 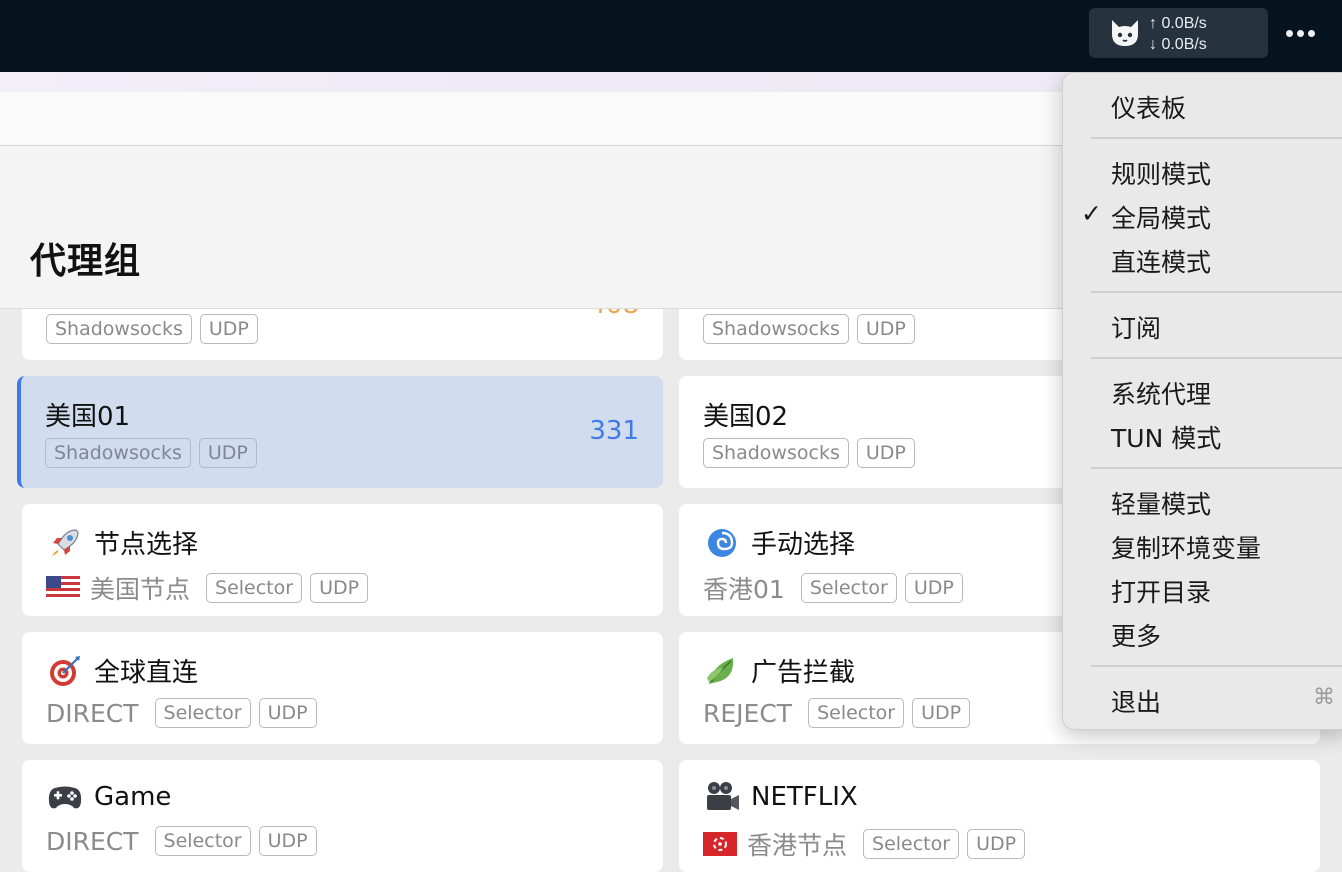 I want to click on card-sub: REJECT Selector UDP, so click(x=837, y=713).